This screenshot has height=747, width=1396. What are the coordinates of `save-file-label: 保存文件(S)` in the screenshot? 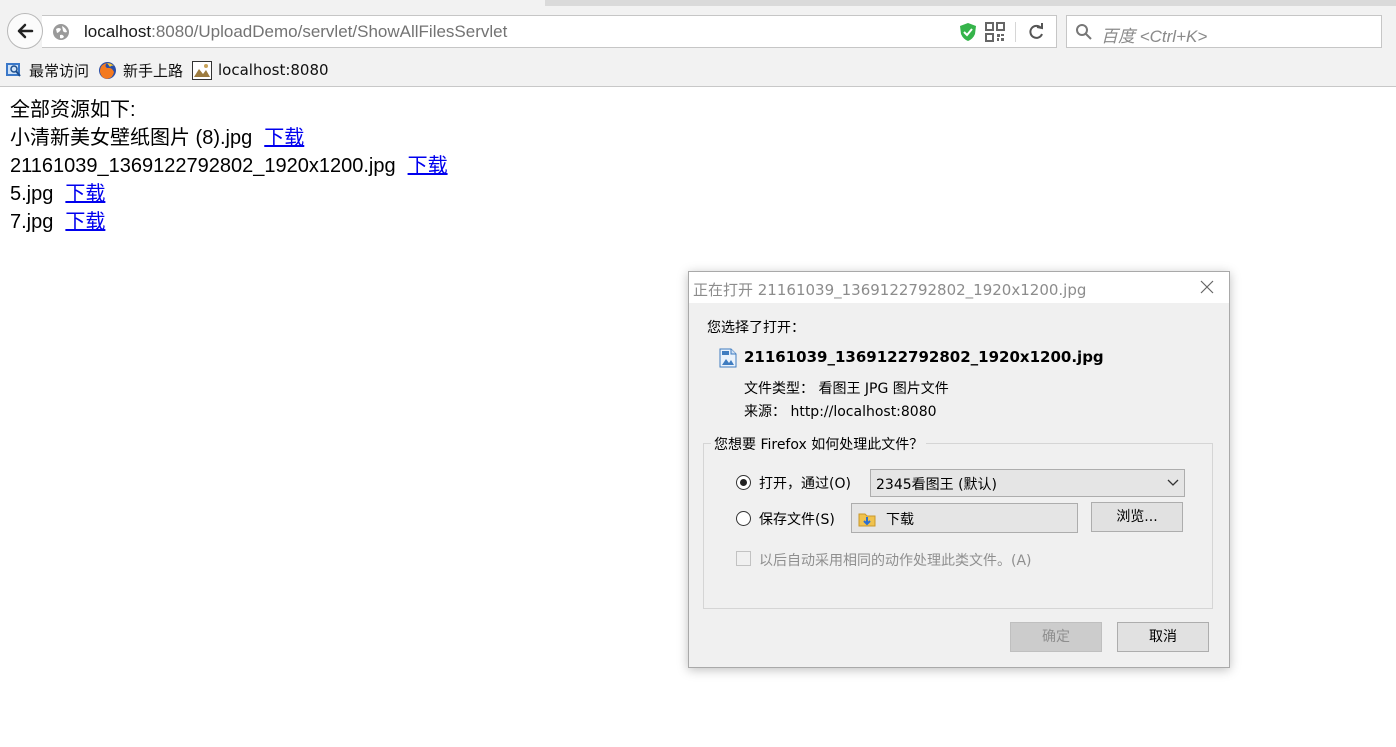 It's located at (797, 519).